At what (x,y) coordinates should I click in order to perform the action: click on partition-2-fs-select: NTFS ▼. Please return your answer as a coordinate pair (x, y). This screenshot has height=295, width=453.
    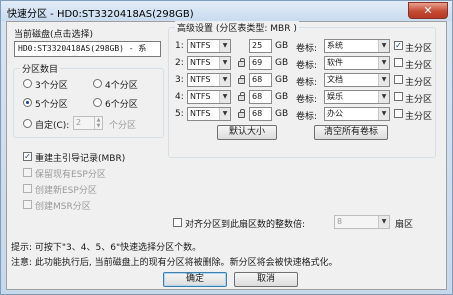
    Looking at the image, I should click on (209, 63).